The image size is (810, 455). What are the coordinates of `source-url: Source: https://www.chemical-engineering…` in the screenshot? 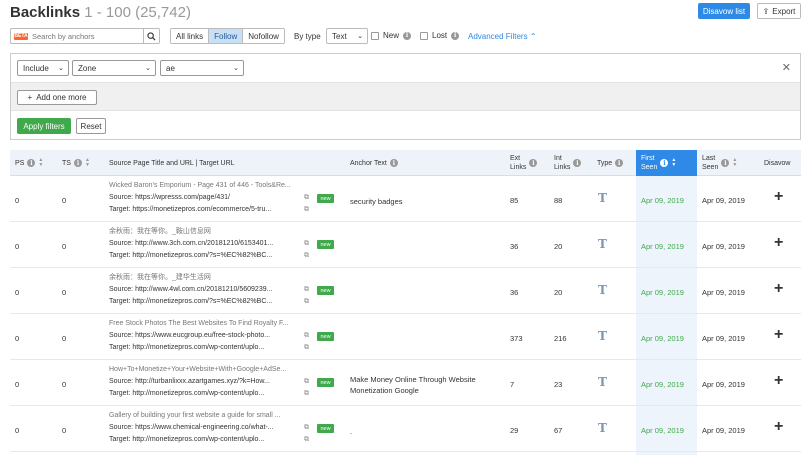 It's located at (209, 428).